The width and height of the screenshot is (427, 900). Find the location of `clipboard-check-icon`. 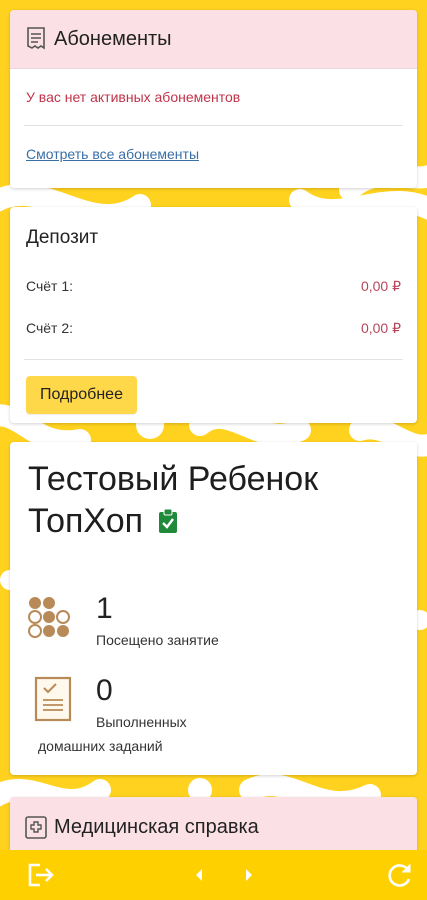

clipboard-check-icon is located at coordinates (168, 521).